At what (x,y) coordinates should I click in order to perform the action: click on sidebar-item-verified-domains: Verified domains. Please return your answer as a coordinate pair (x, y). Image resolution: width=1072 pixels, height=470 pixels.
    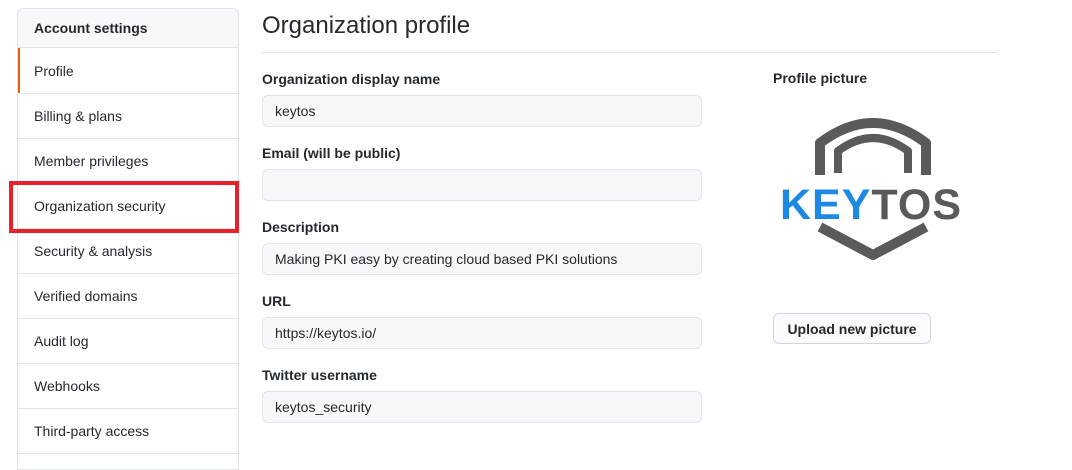
    Looking at the image, I should click on (128, 296).